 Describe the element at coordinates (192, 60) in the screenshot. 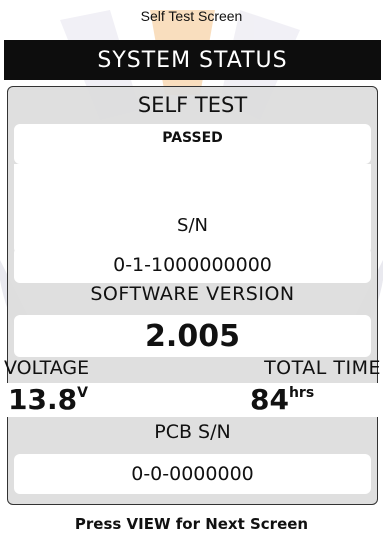

I see `page-title: SYSTEM STATUS` at that location.